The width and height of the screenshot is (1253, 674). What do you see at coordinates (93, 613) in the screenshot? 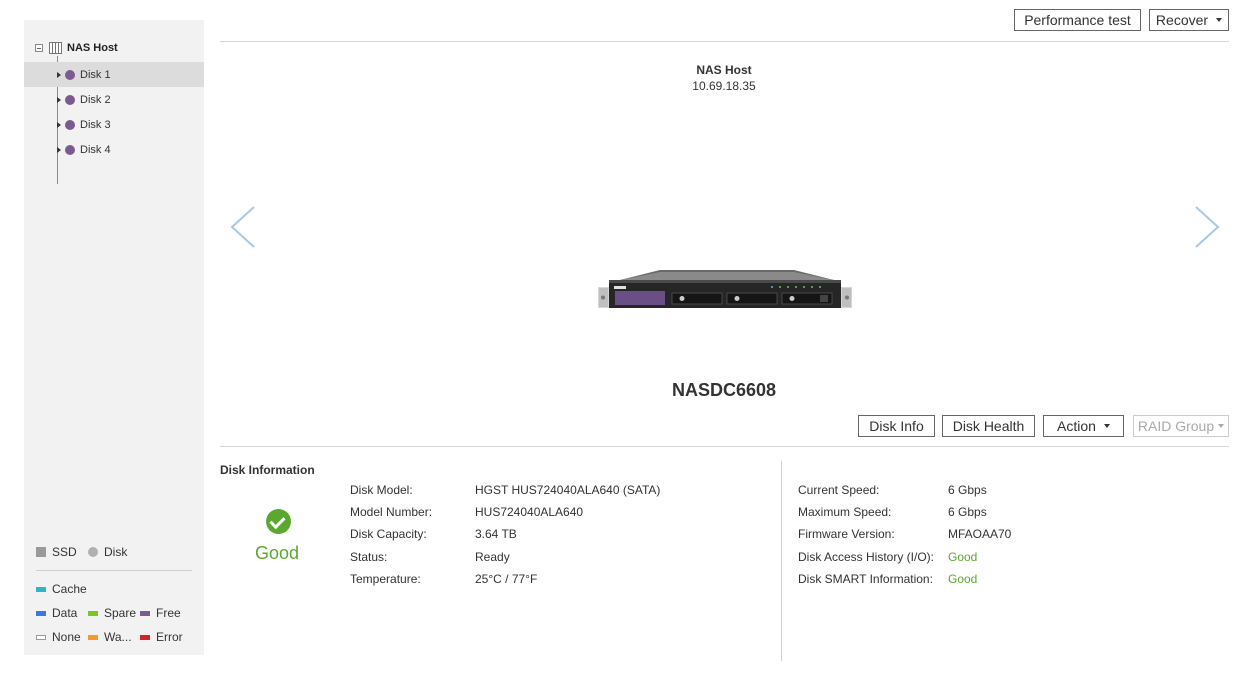
I see `spare-color-chip` at bounding box center [93, 613].